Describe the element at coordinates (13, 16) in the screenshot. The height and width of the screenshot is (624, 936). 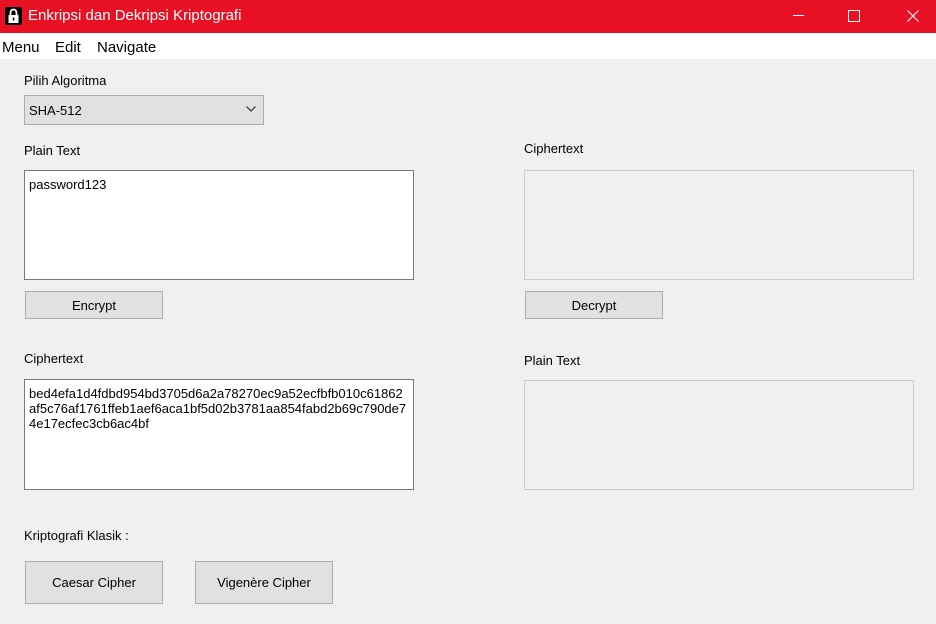
I see `lock-icon` at that location.